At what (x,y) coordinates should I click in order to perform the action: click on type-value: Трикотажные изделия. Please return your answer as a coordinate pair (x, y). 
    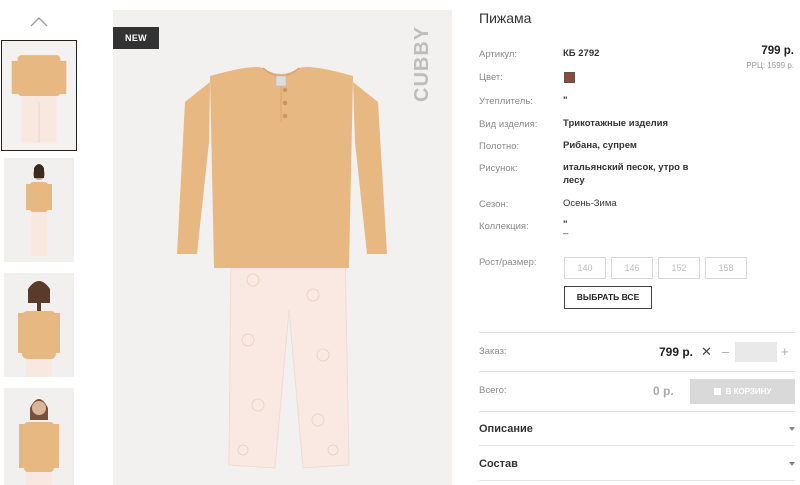
    Looking at the image, I should click on (616, 123).